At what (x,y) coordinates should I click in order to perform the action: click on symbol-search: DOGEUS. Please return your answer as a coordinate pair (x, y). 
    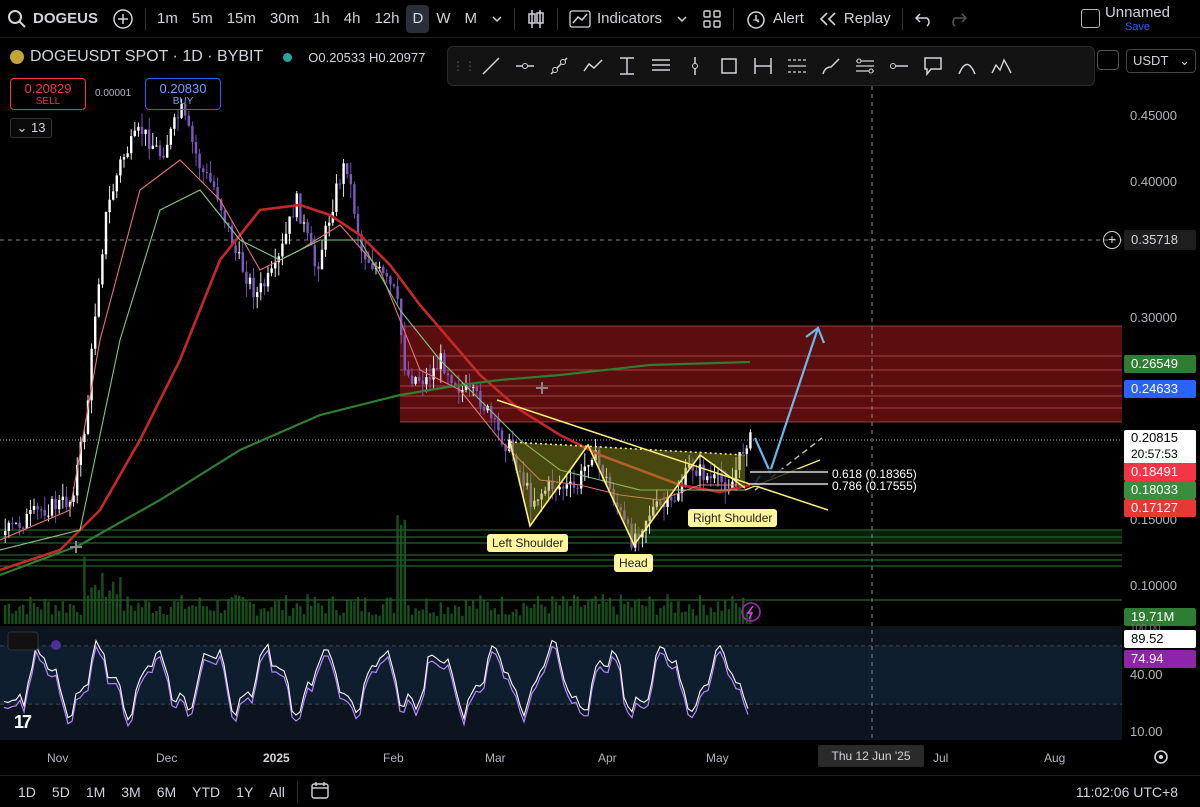
    Looking at the image, I should click on (52, 19).